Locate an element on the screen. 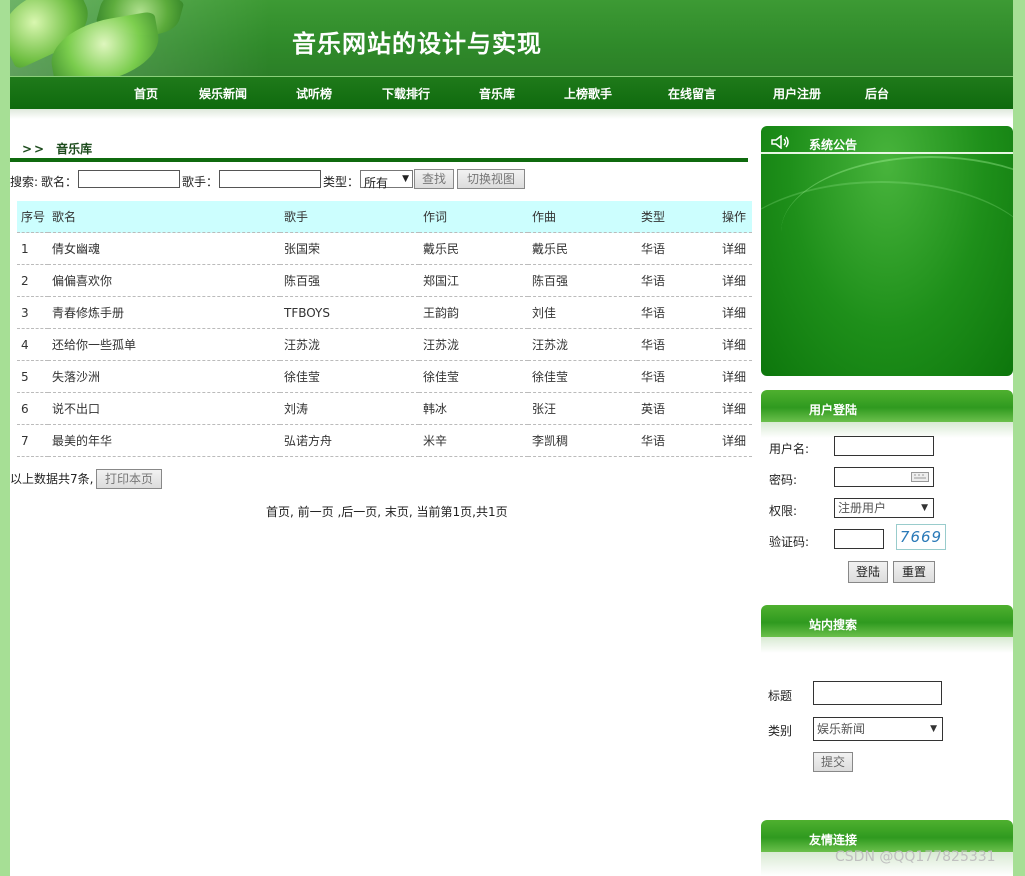 The width and height of the screenshot is (1025, 876). title-input is located at coordinates (877, 693).